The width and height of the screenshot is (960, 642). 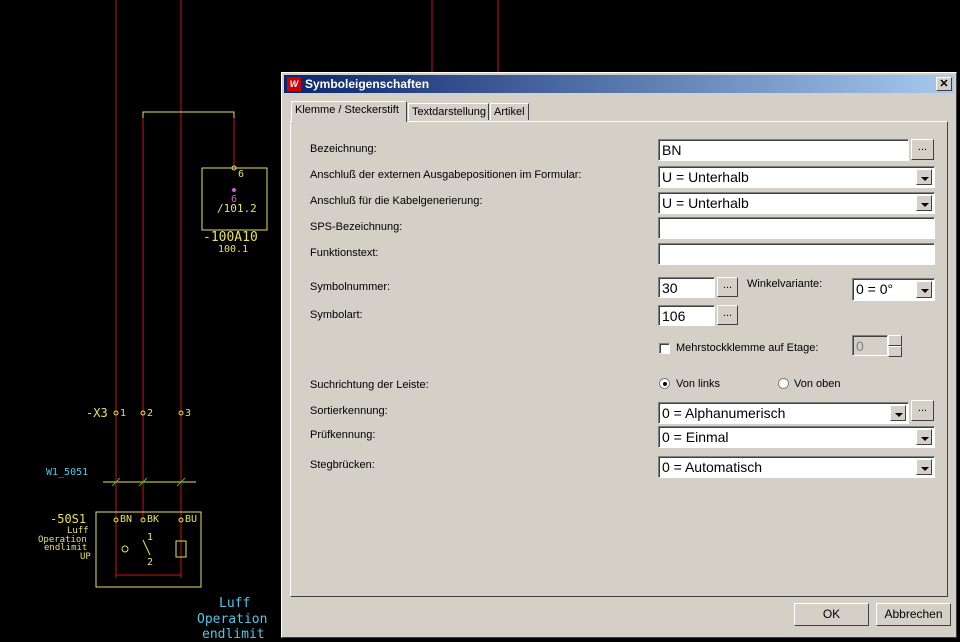 What do you see at coordinates (664, 383) in the screenshot?
I see `radio-von-links` at bounding box center [664, 383].